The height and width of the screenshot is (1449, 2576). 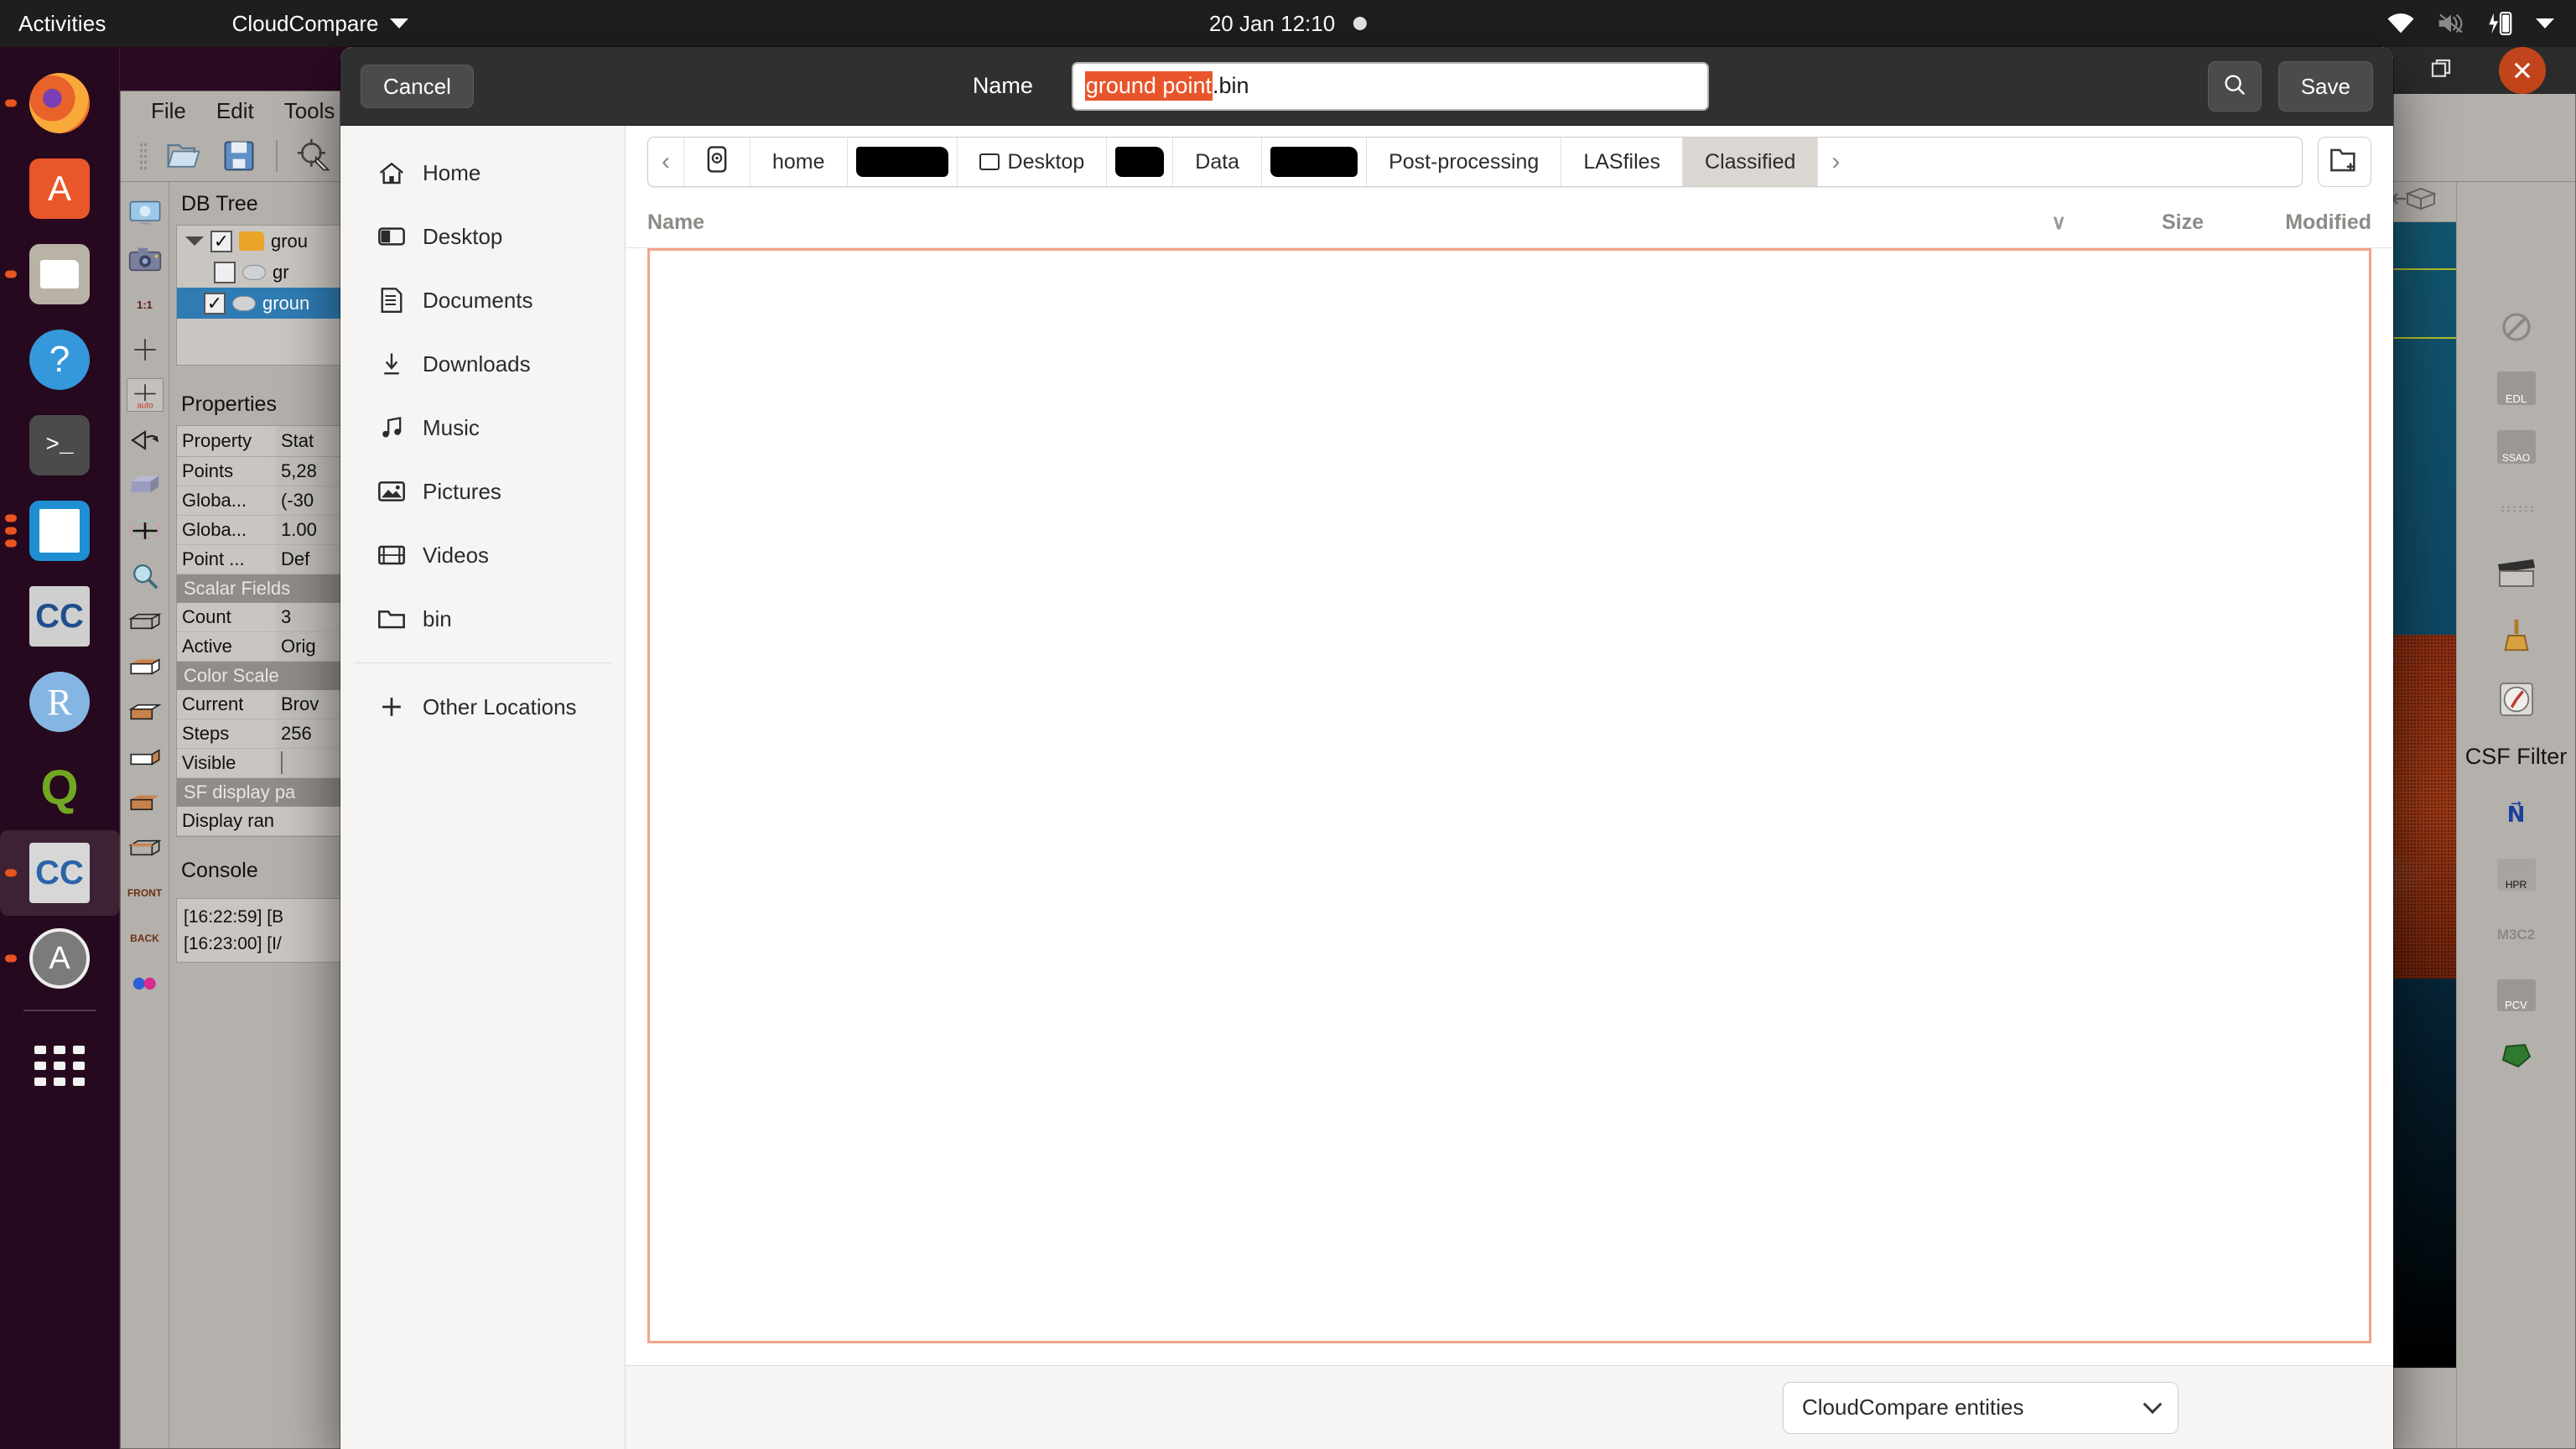 What do you see at coordinates (1390, 86) in the screenshot?
I see `filename-input: ground point .bin` at bounding box center [1390, 86].